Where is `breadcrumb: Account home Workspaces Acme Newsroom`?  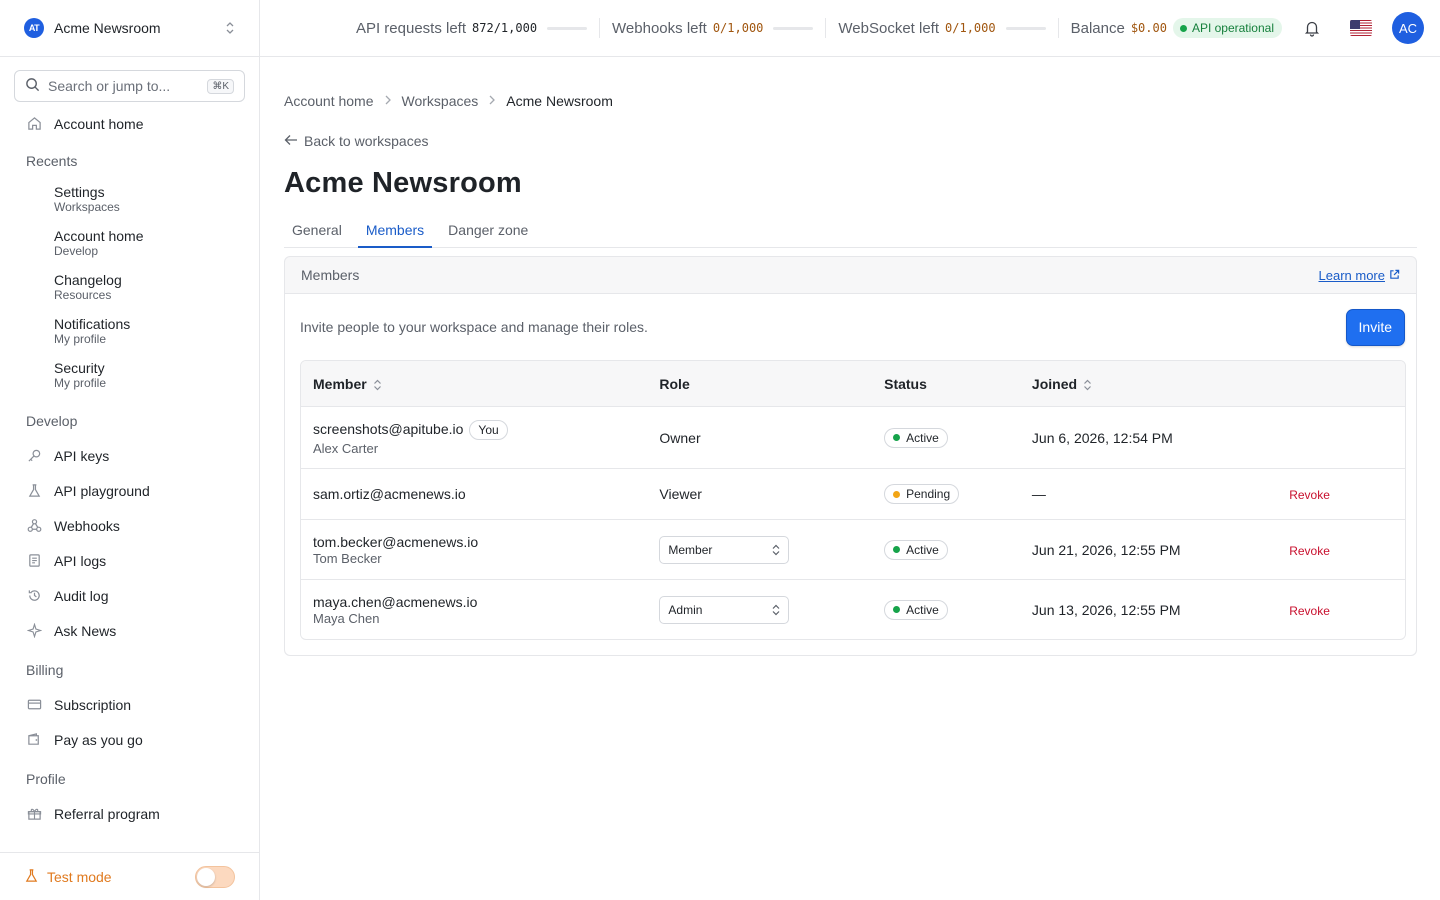
breadcrumb: Account home Workspaces Acme Newsroom is located at coordinates (850, 101).